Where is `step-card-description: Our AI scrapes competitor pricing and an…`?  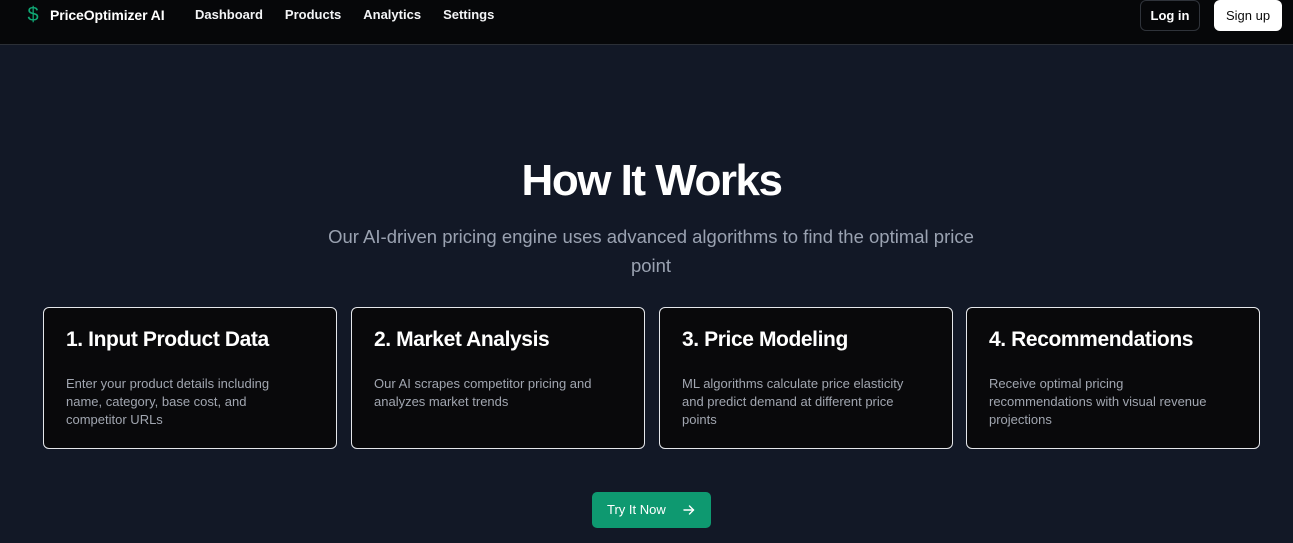
step-card-description: Our AI scrapes competitor pricing and an… is located at coordinates (483, 392).